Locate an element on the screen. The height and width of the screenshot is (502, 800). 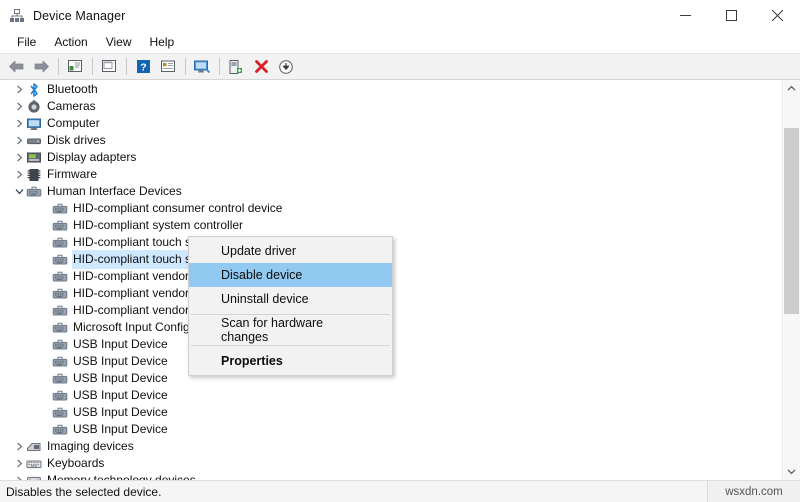
ctx-update-driver: Update driver is located at coordinates (290, 251).